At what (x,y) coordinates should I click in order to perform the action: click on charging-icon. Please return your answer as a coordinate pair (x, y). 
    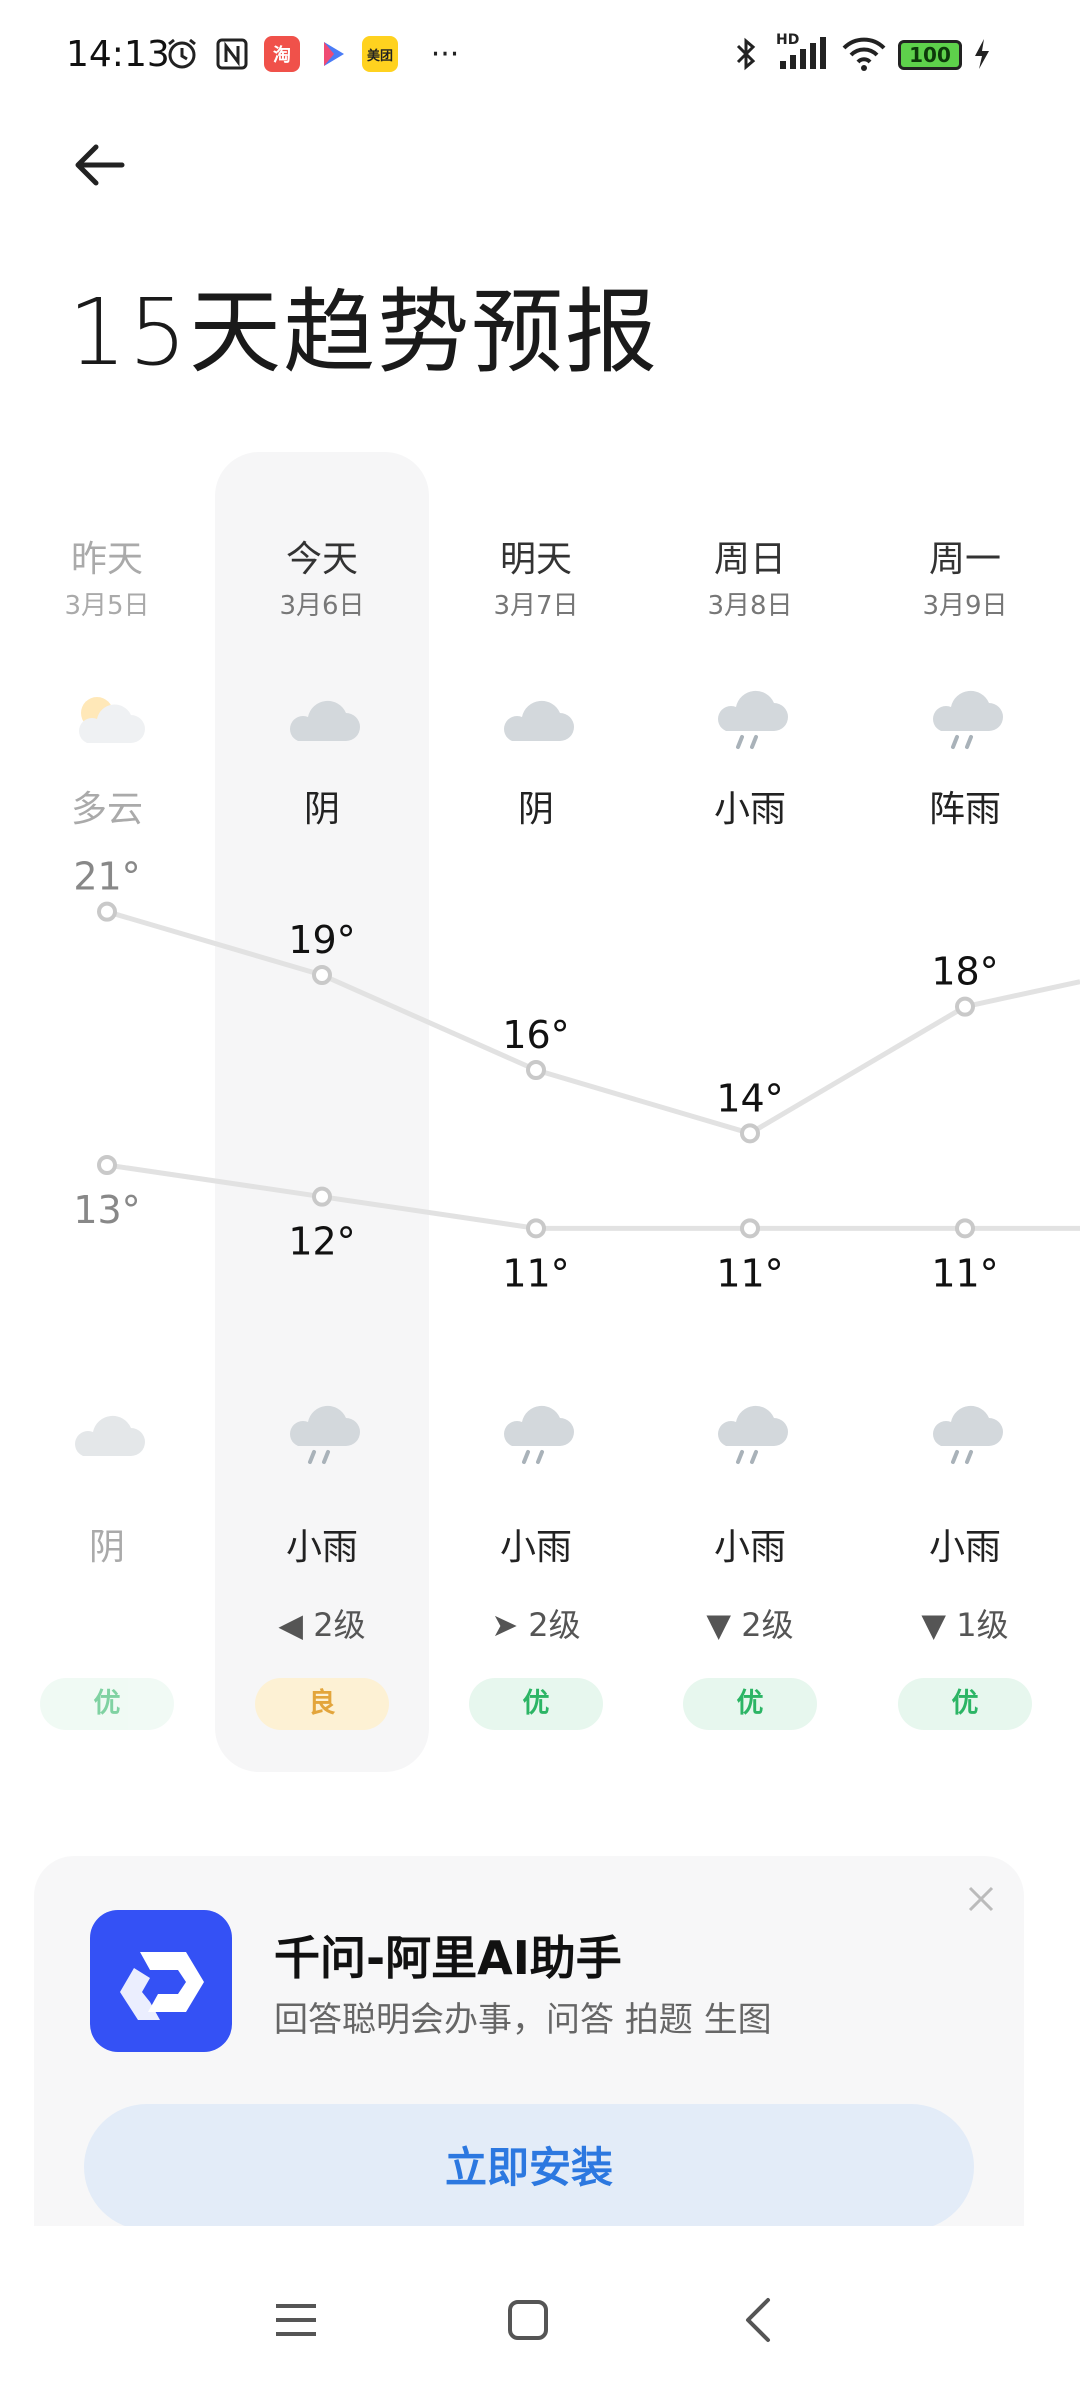
    Looking at the image, I should click on (982, 54).